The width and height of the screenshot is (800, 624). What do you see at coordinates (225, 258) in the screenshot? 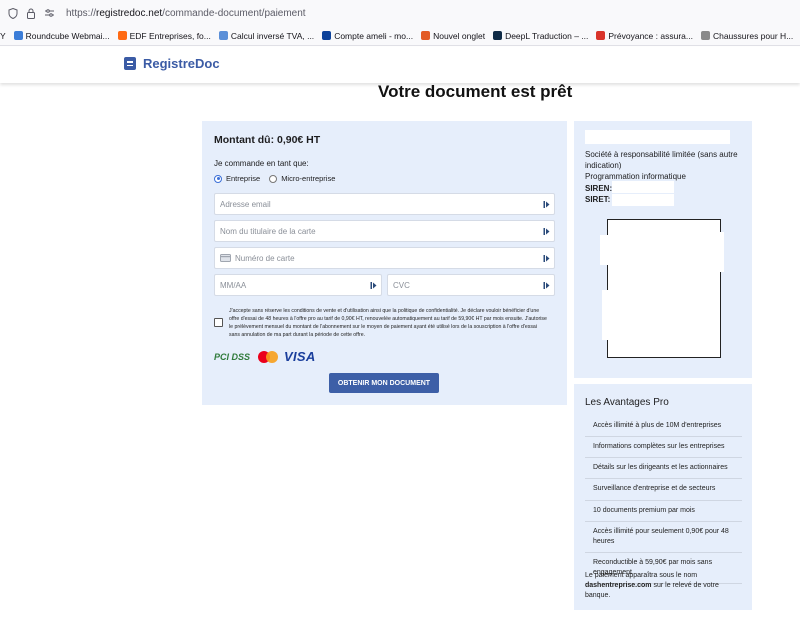
I see `credit-card-icon` at bounding box center [225, 258].